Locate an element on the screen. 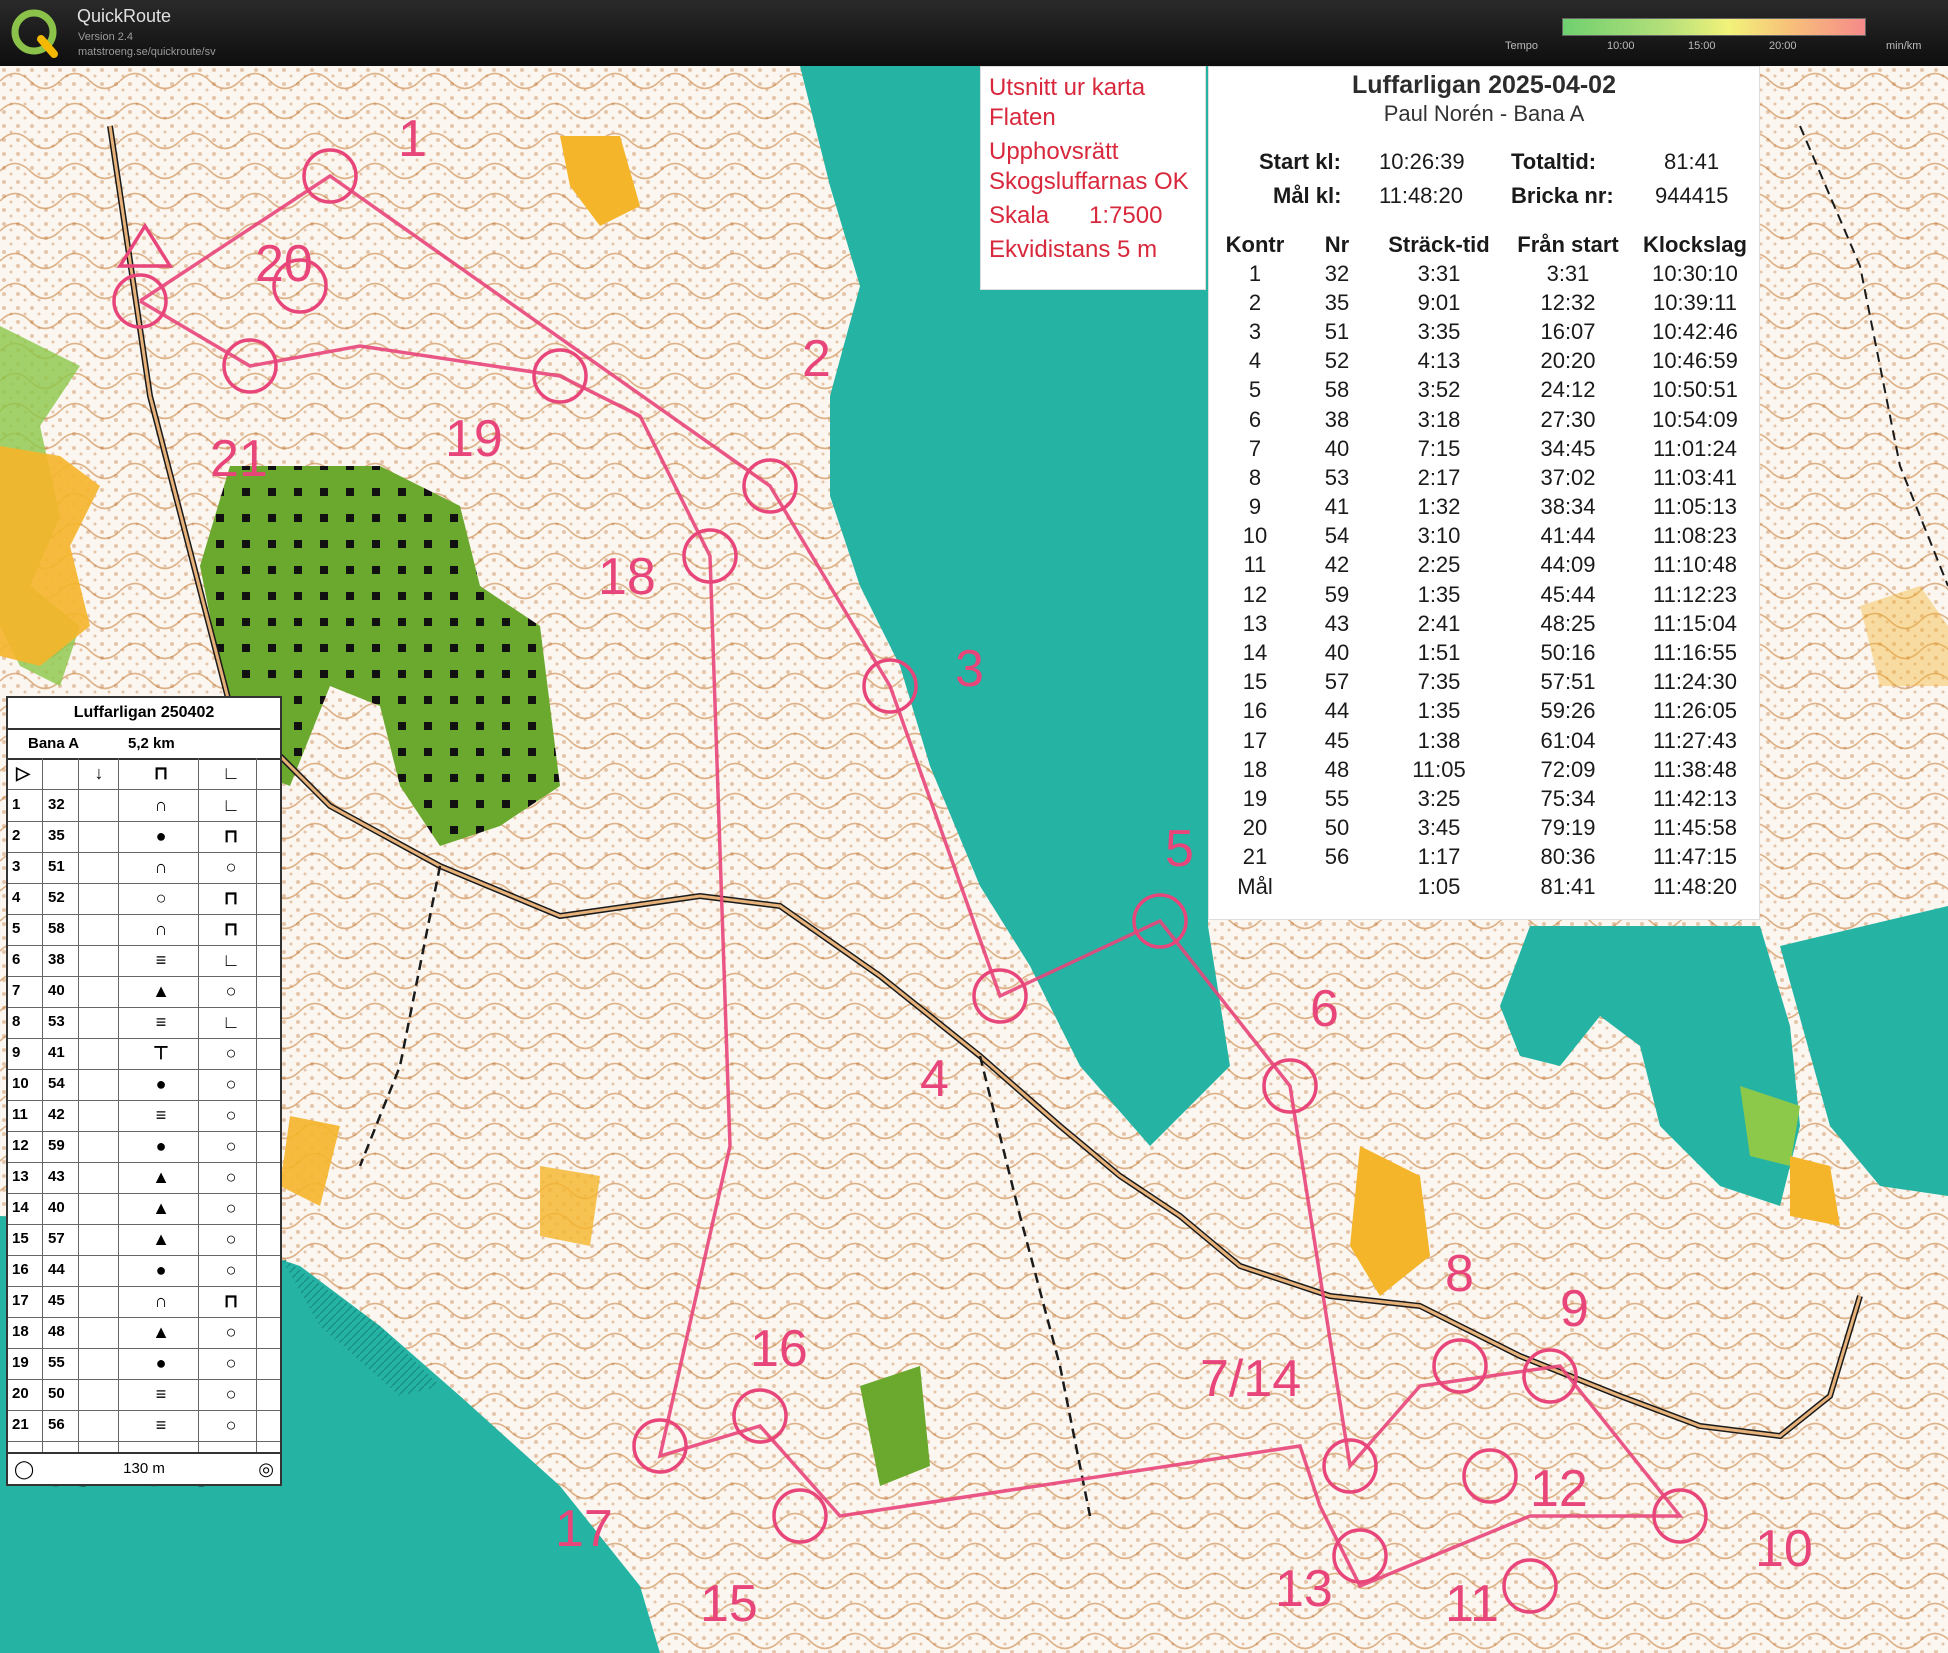  control-label: 10 is located at coordinates (1784, 1549).